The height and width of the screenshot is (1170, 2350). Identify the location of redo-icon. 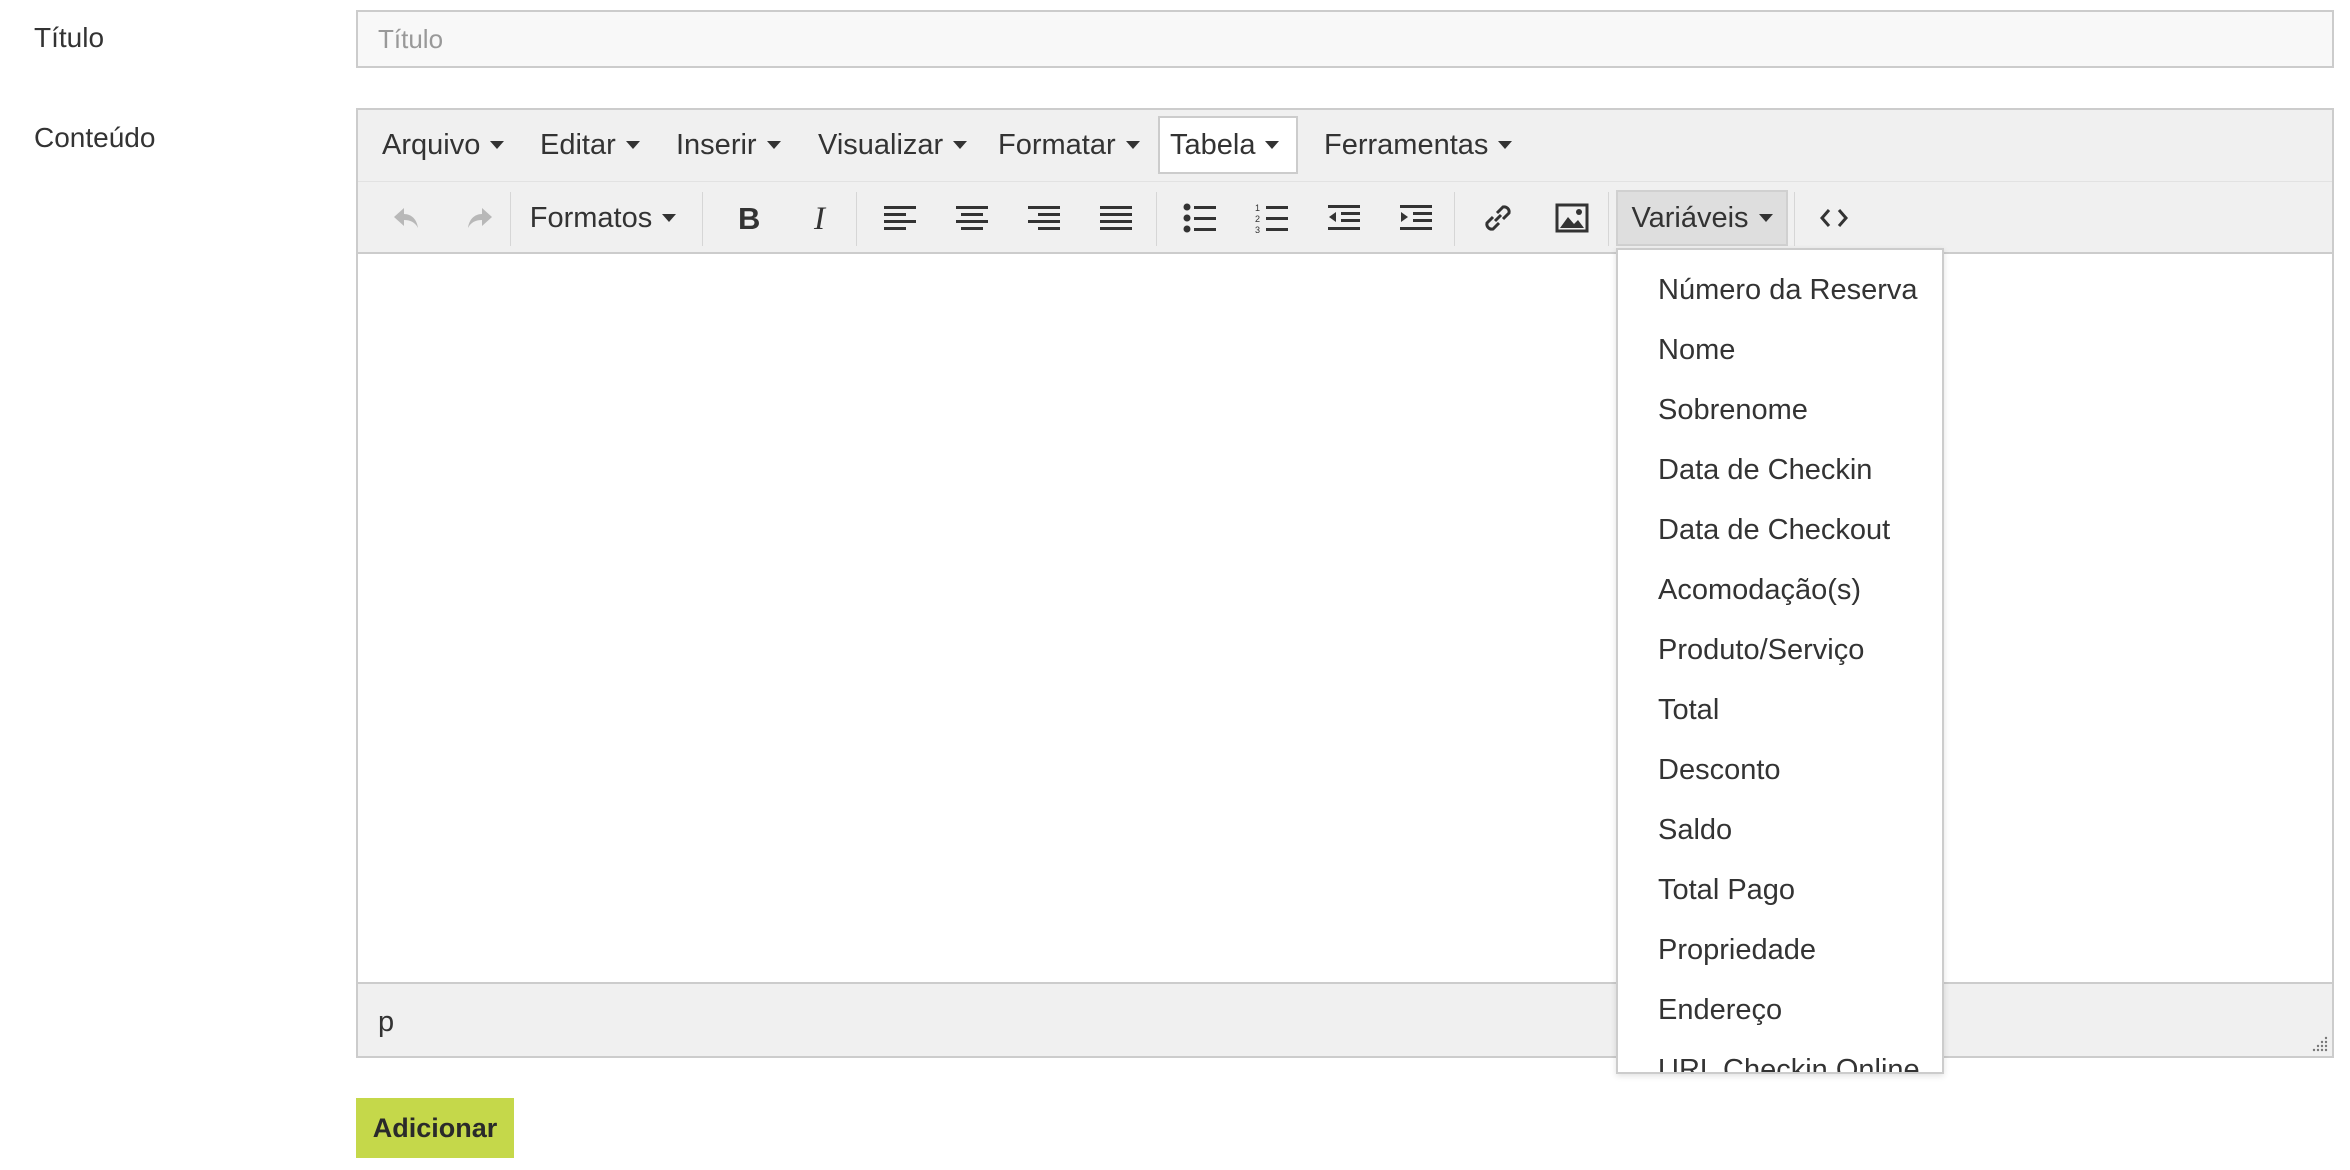
(480, 218).